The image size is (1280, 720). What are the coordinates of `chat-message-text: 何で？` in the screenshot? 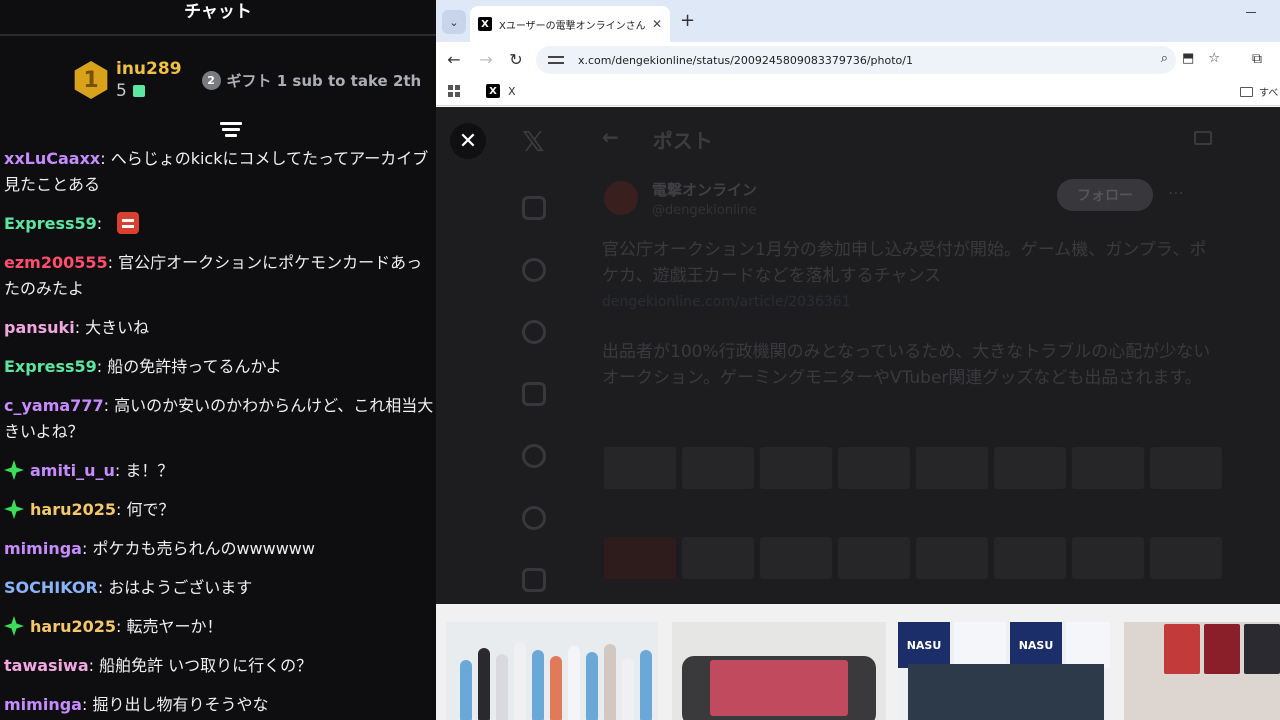 It's located at (150, 509).